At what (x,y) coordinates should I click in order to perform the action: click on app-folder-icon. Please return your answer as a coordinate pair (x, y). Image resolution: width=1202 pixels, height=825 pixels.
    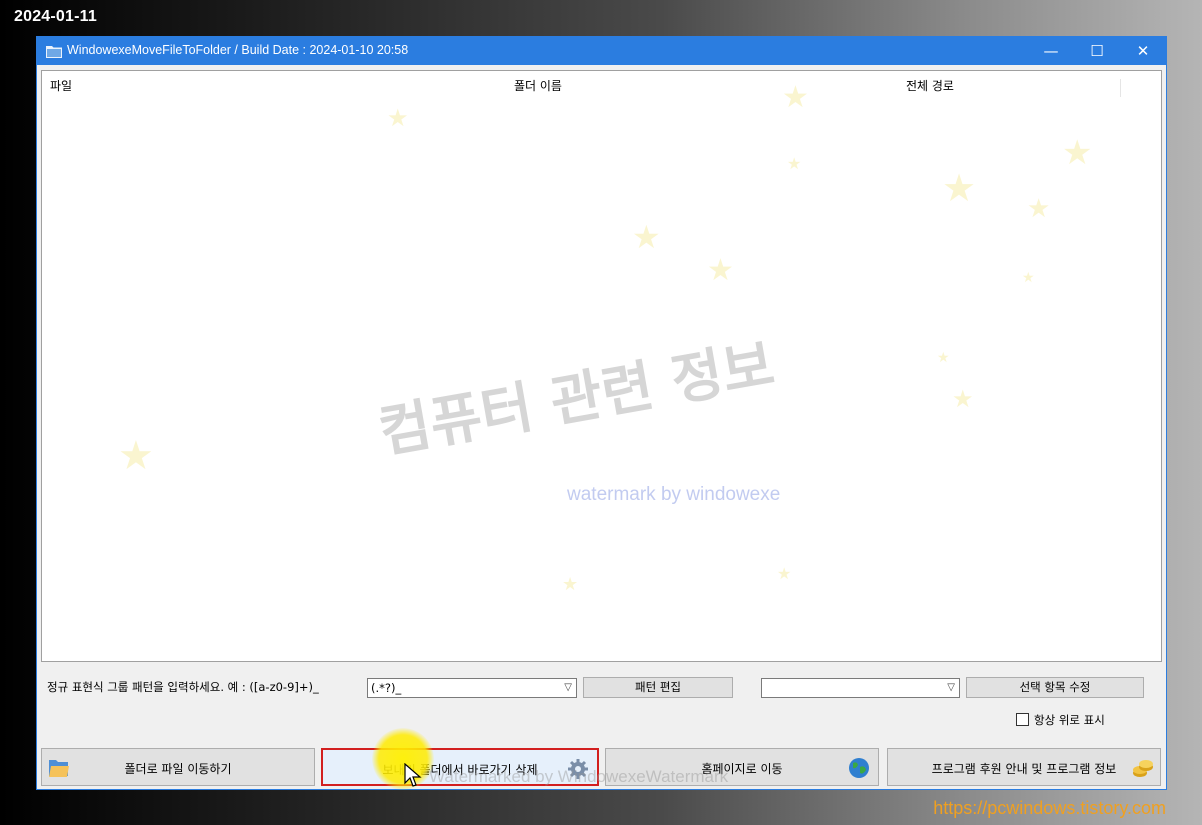
    Looking at the image, I should click on (54, 52).